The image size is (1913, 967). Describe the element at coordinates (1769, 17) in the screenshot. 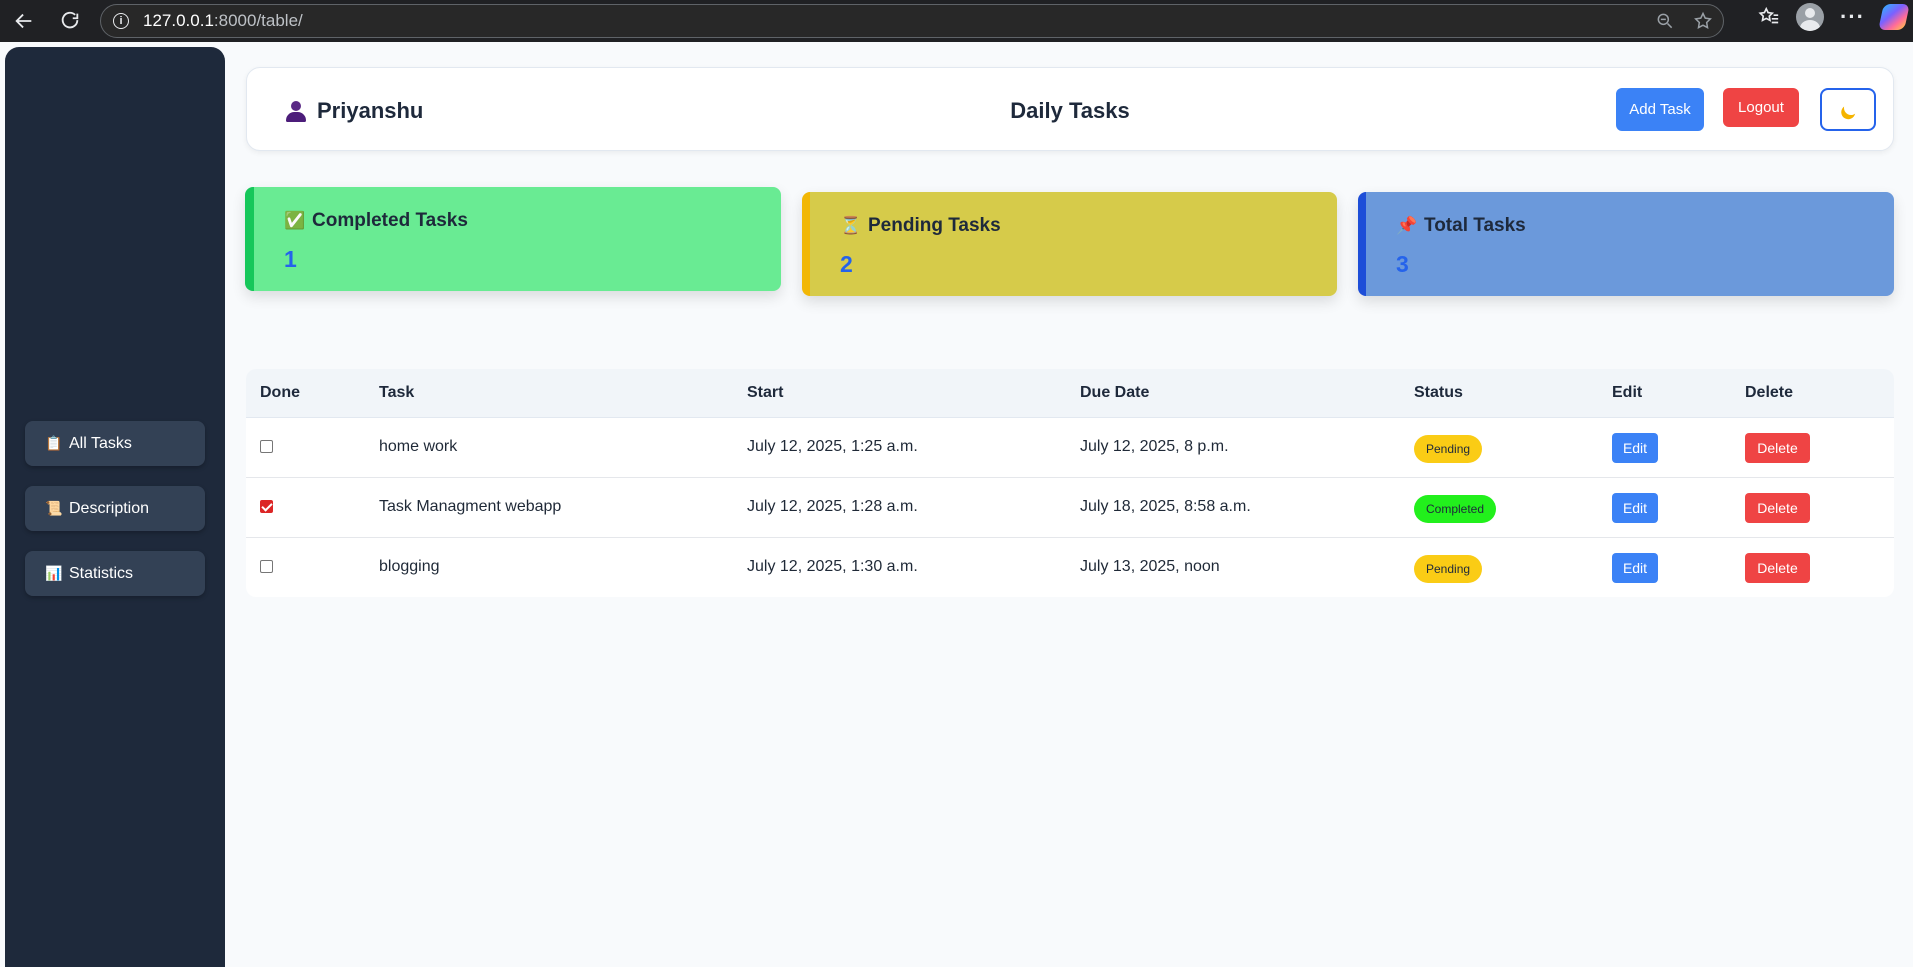

I see `favorites-icon` at that location.